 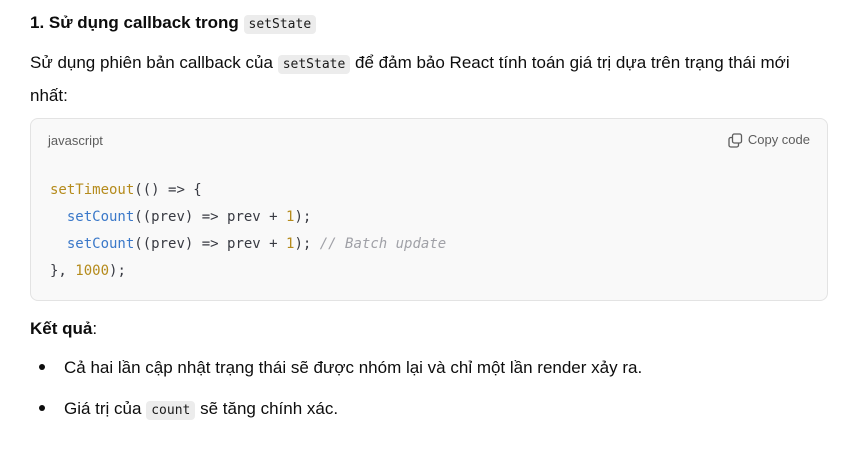 I want to click on copy-code-button: Copy code, so click(x=769, y=140).